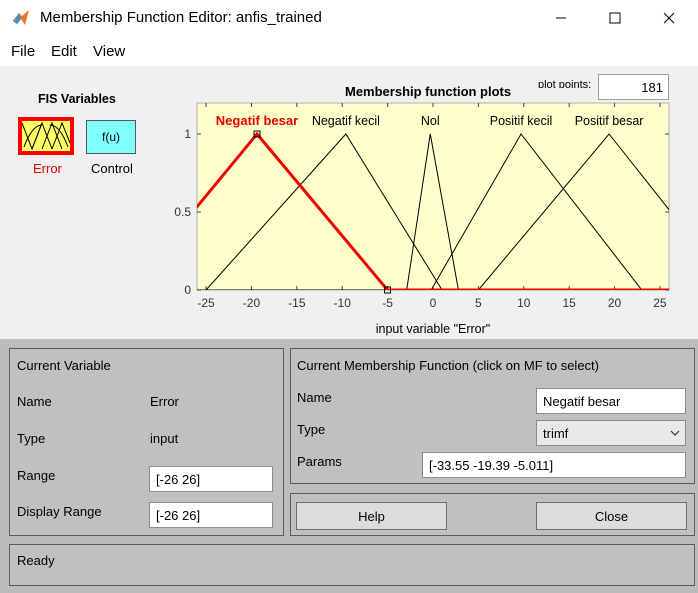  What do you see at coordinates (252, 303) in the screenshot?
I see `x-tick-label: -20` at bounding box center [252, 303].